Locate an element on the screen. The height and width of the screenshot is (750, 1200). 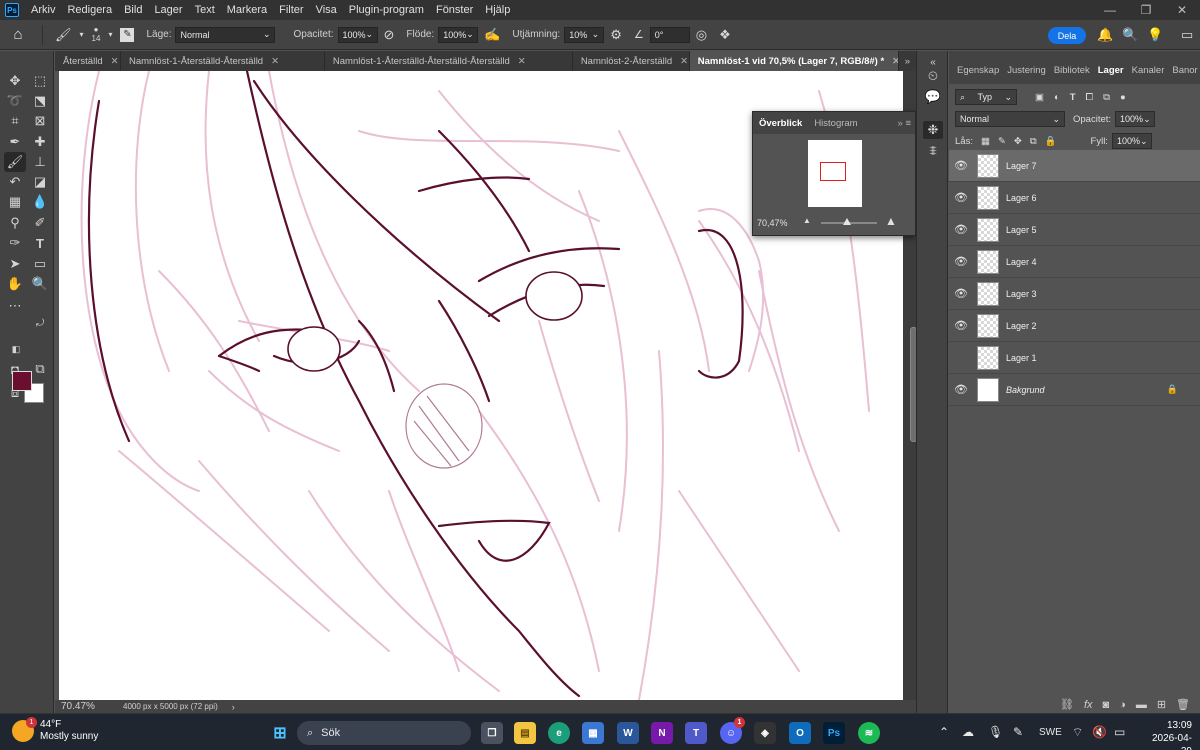
outlook-icon: O is located at coordinates (800, 733).